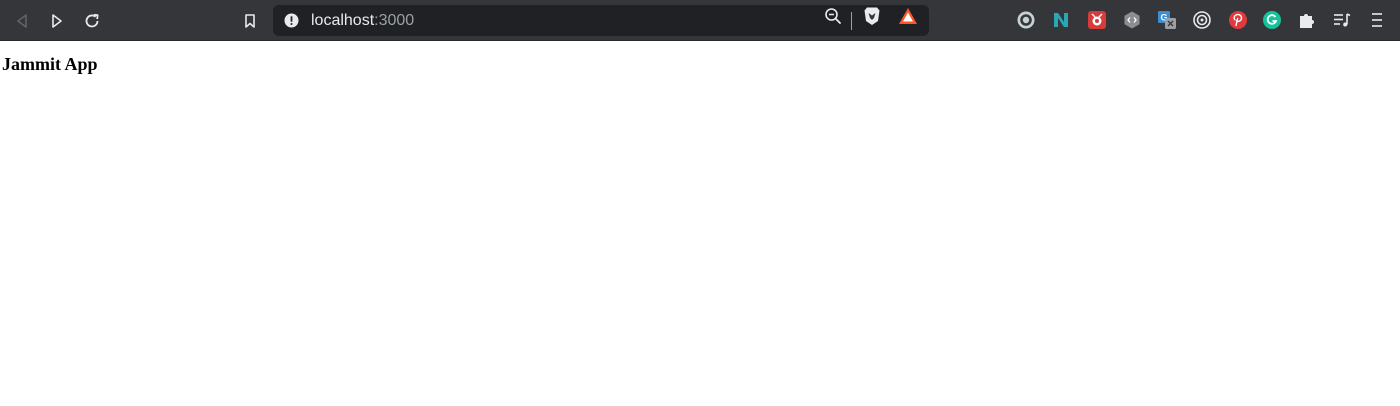  I want to click on extension-code-hex, so click(1132, 20).